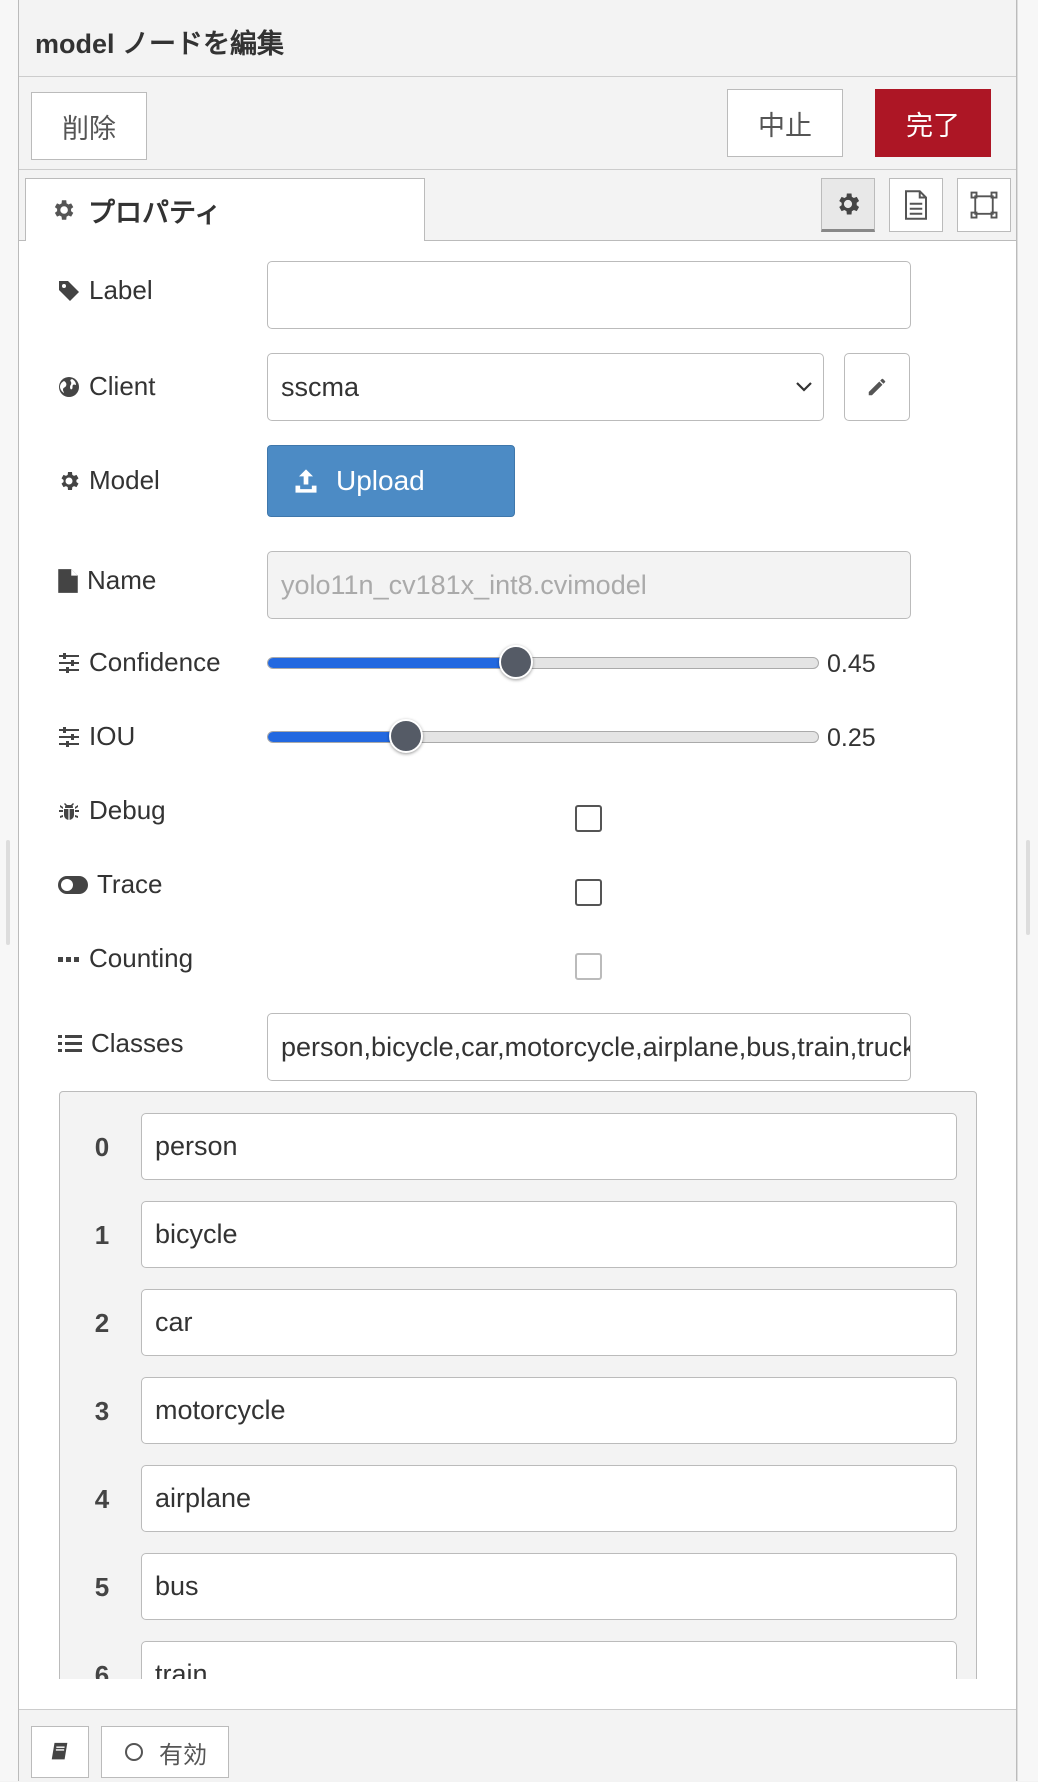 The image size is (1038, 1782). Describe the element at coordinates (102, 1586) in the screenshot. I see `class-index: 5` at that location.